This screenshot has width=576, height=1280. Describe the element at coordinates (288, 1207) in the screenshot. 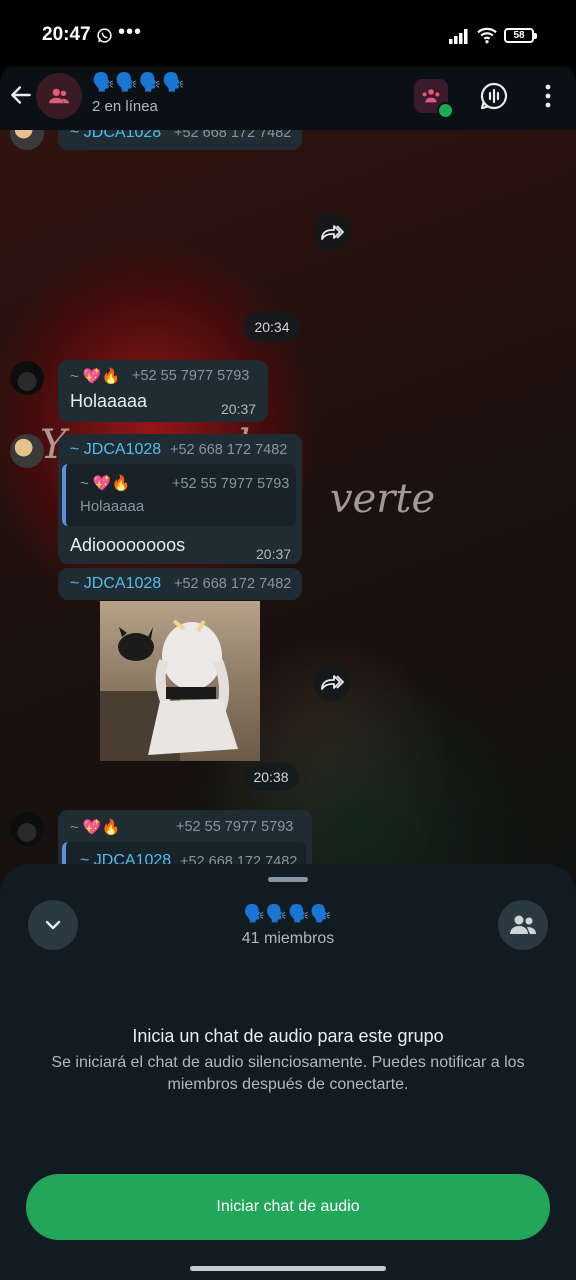

I see `start-audio-chat-button: Iniciar chat de audio` at that location.